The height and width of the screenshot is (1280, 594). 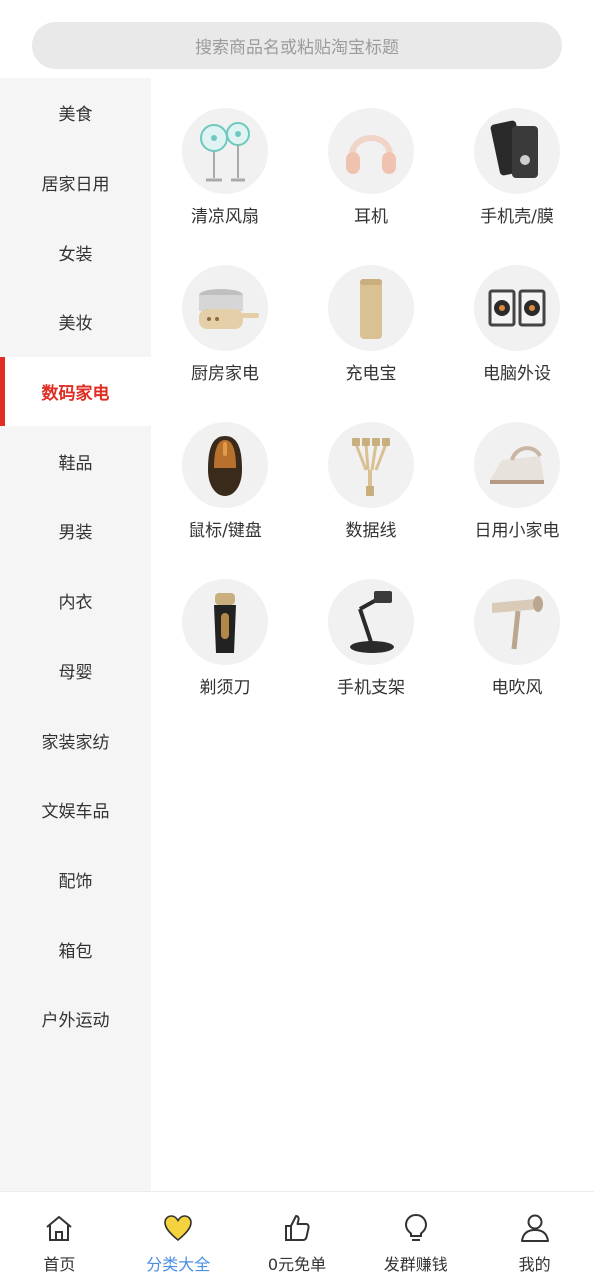 I want to click on sidebar-item-label: 内衣, so click(x=75, y=603).